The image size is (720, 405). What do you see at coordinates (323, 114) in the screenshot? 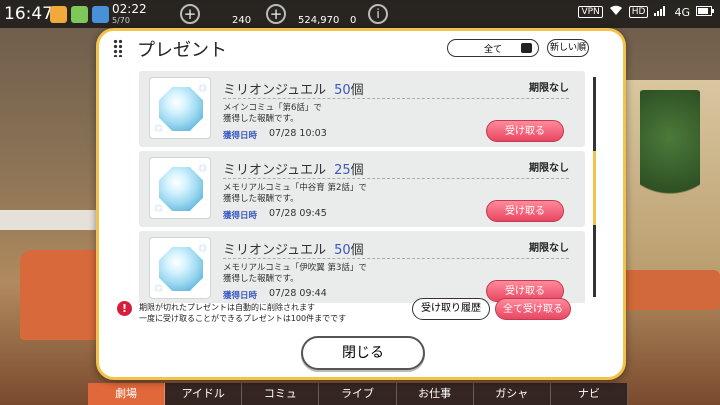
I see `item-description: メインコミュ「第6話」で 獲得した報酬です。` at bounding box center [323, 114].